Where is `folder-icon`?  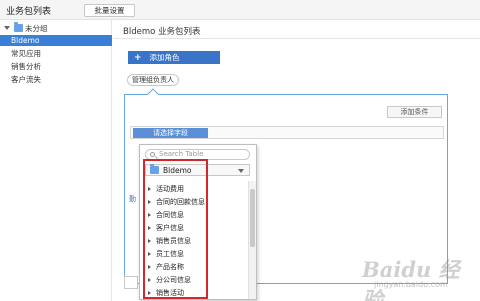 folder-icon is located at coordinates (18, 27).